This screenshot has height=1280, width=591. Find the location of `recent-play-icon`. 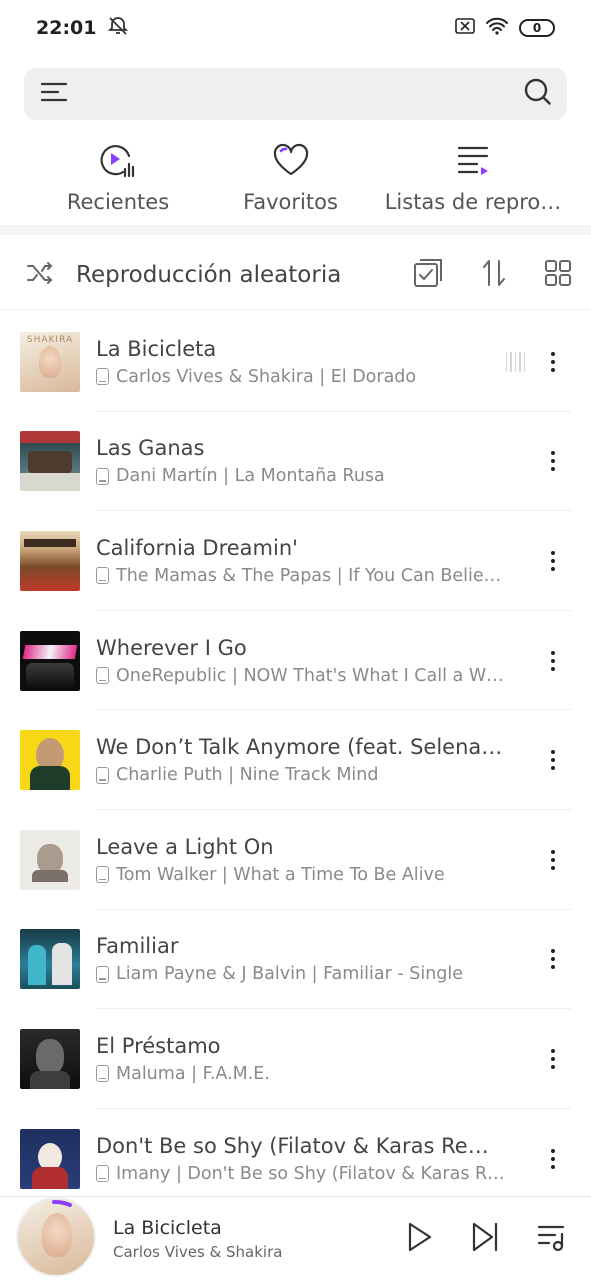

recent-play-icon is located at coordinates (118, 160).